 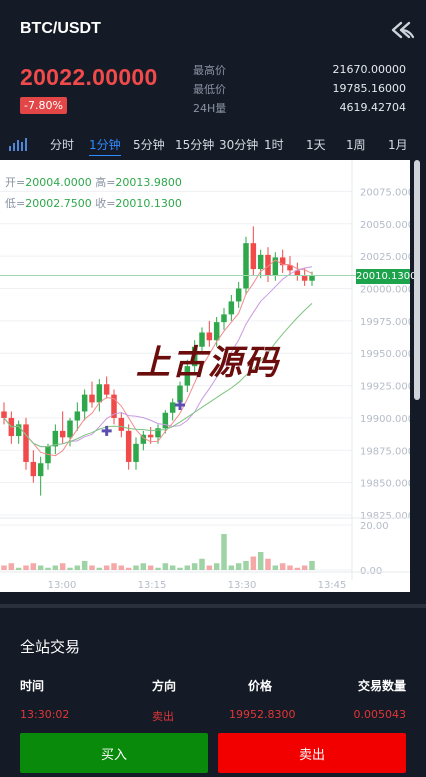 I want to click on interval-tabs: 分时 1分钟 5分钟 15分钟 30分钟 1时 1天 1周 1月, so click(x=213, y=146).